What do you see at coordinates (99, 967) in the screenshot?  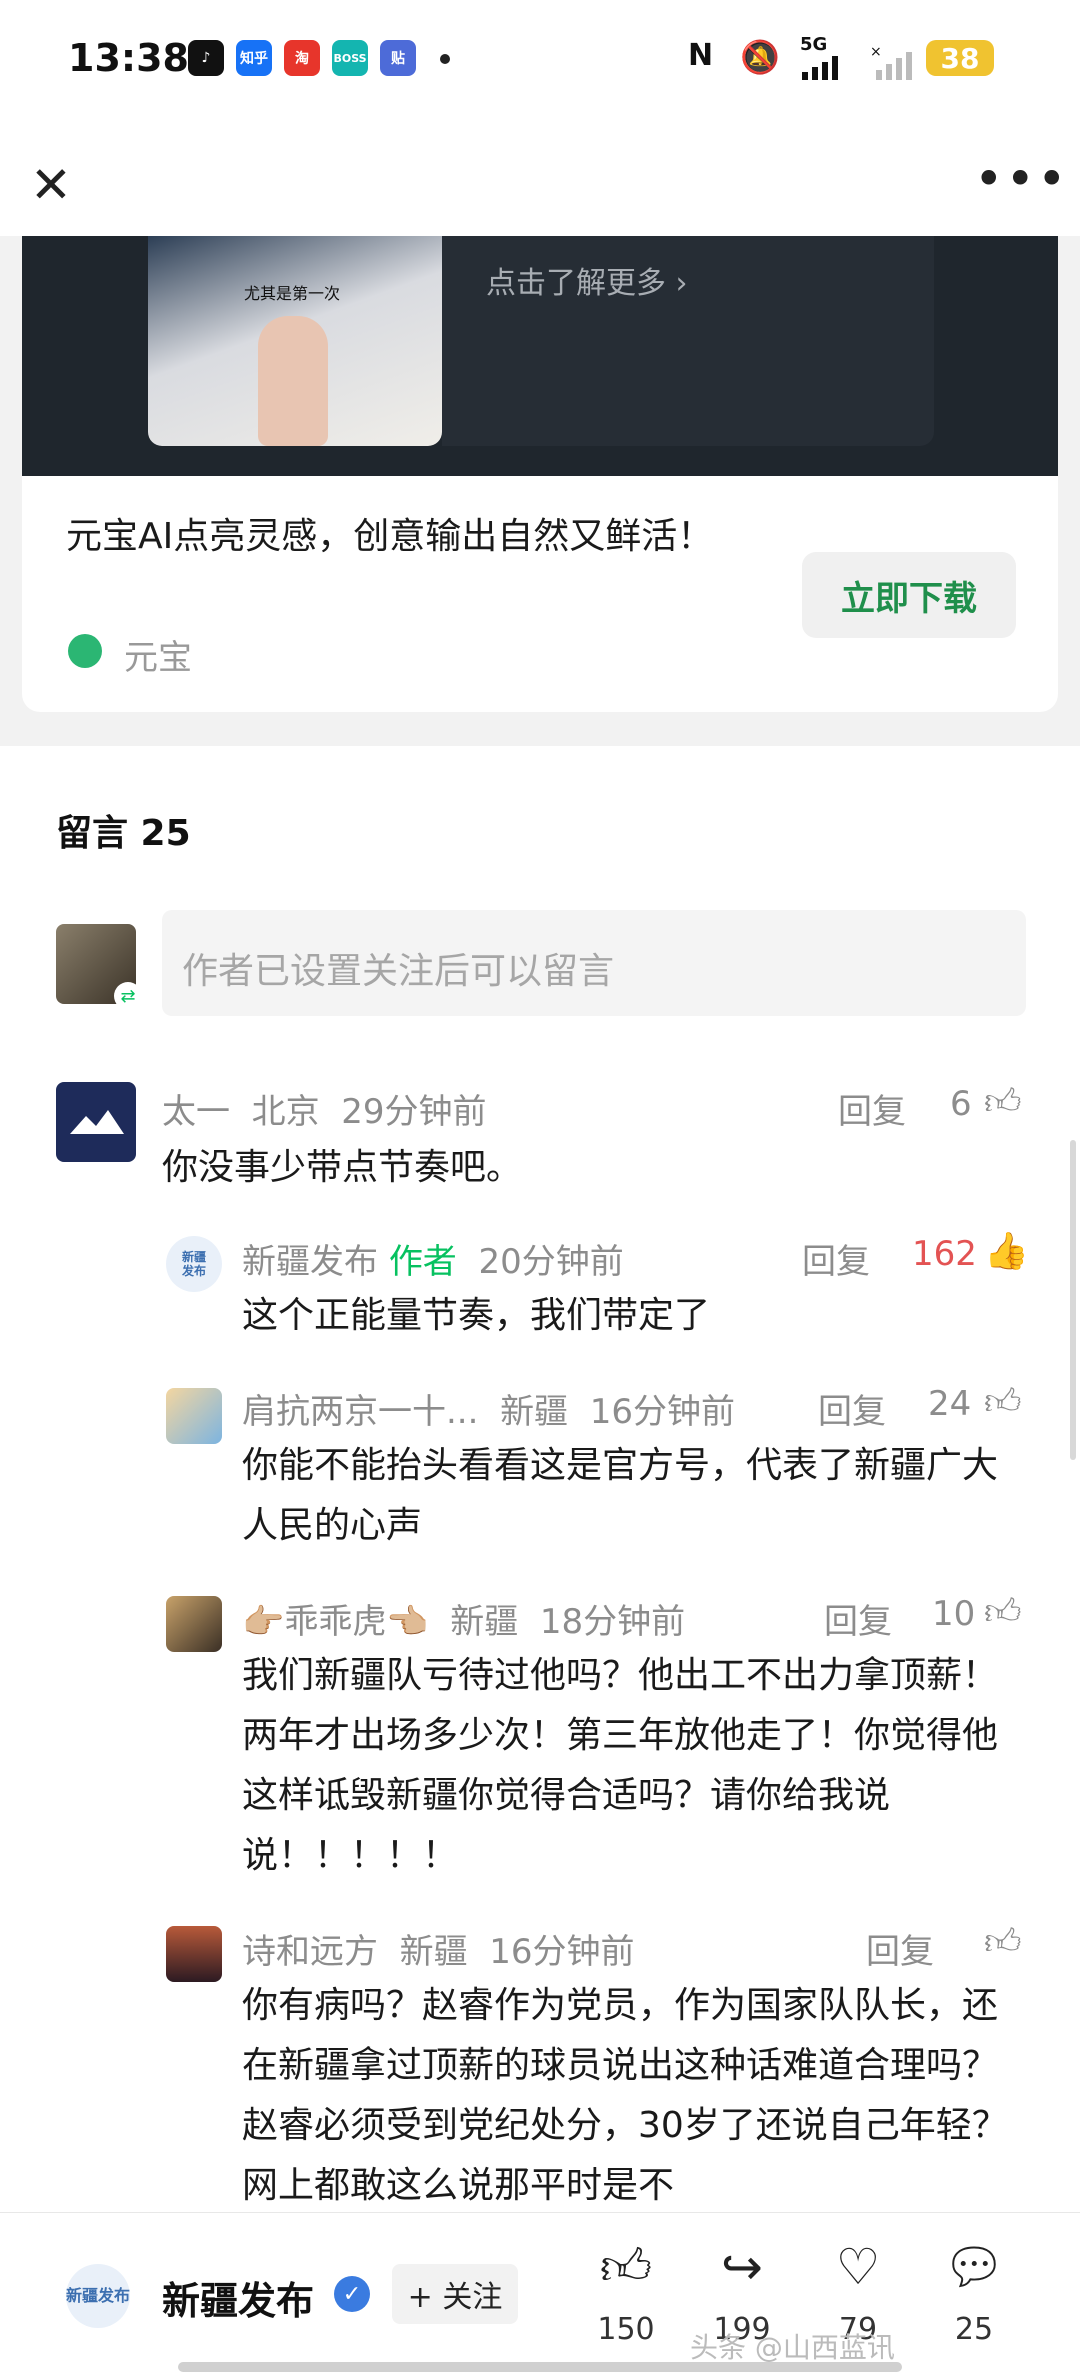 I see `my-avatar: ⇄` at bounding box center [99, 967].